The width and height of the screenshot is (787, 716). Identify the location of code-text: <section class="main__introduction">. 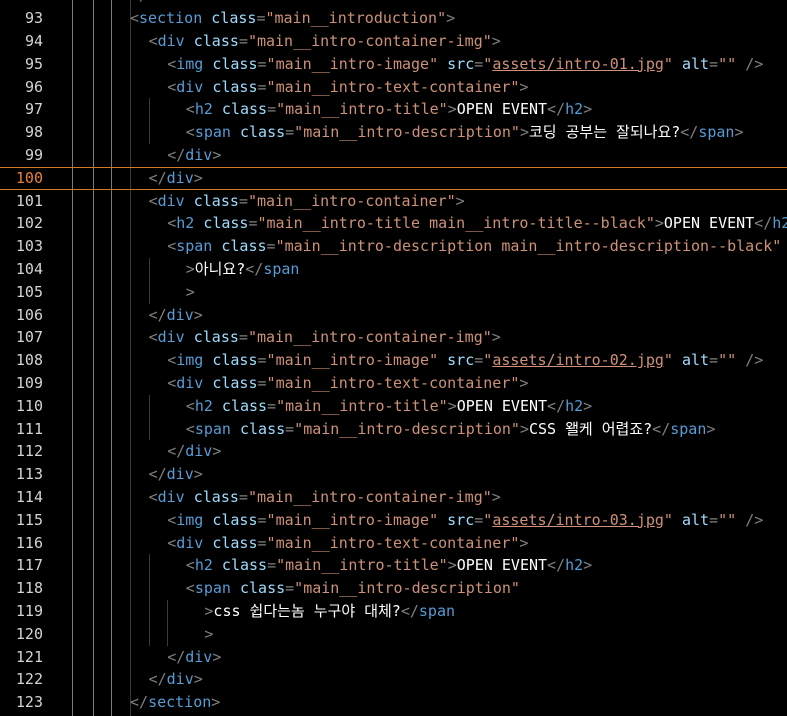
(293, 18).